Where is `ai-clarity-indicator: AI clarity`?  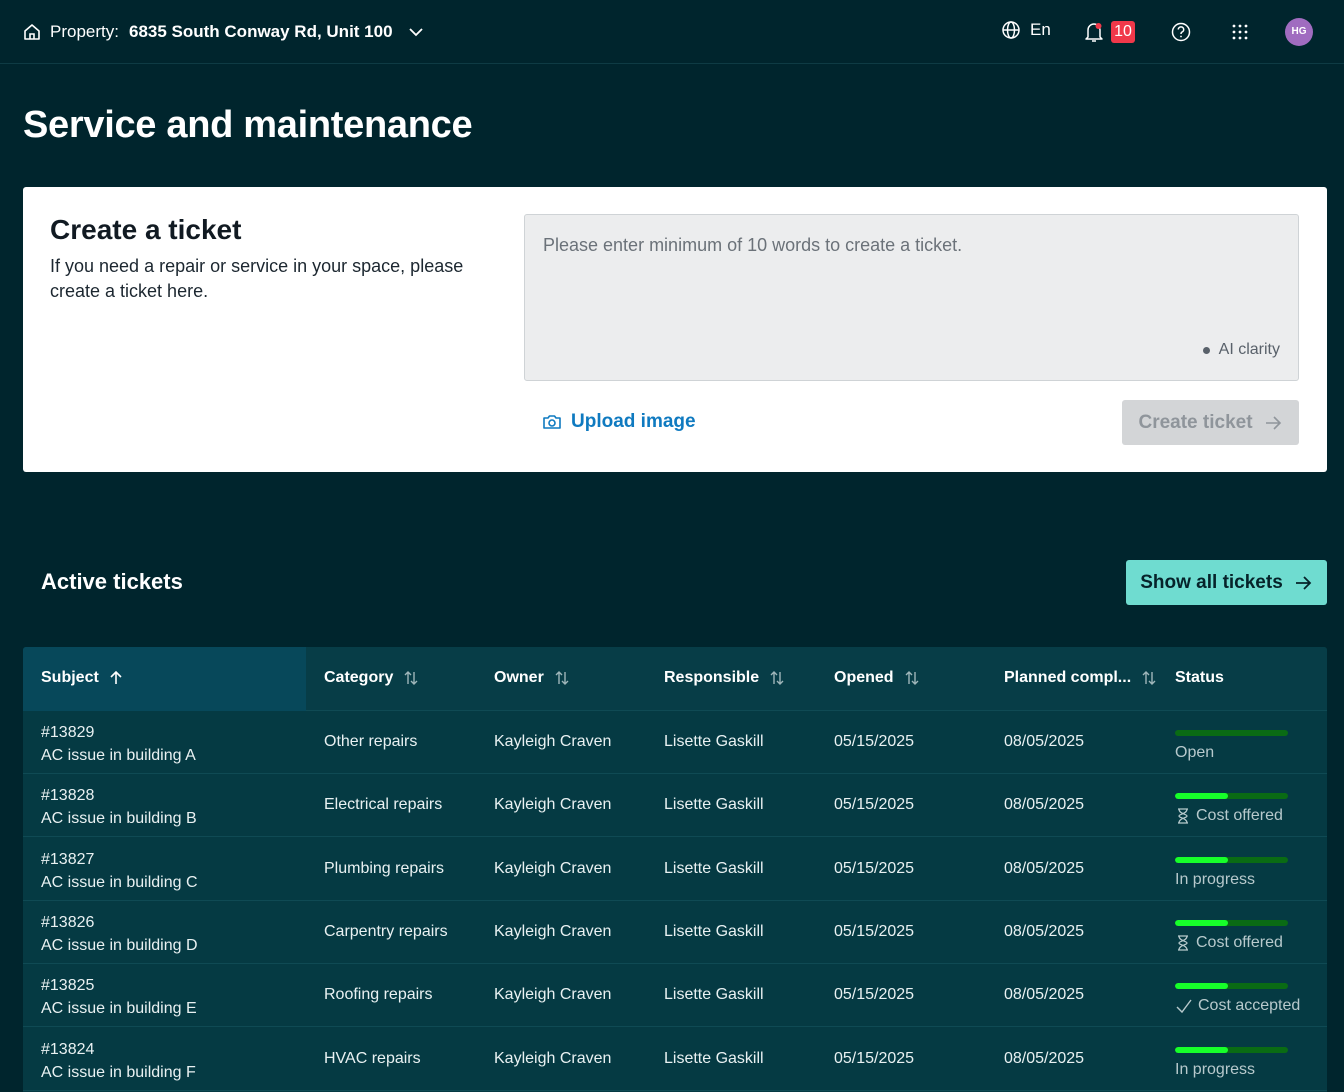 ai-clarity-indicator: AI clarity is located at coordinates (1241, 350).